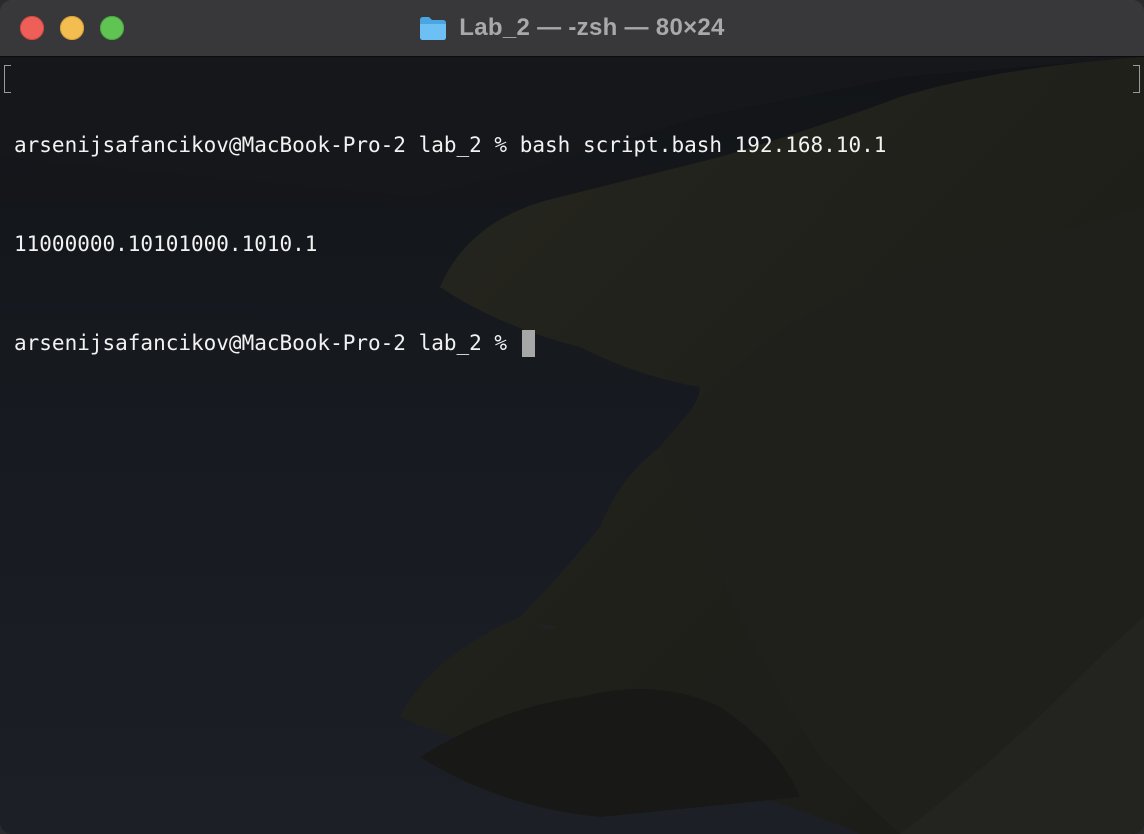  Describe the element at coordinates (166, 244) in the screenshot. I see `command-output: 11000000.10101000.1010.1` at that location.